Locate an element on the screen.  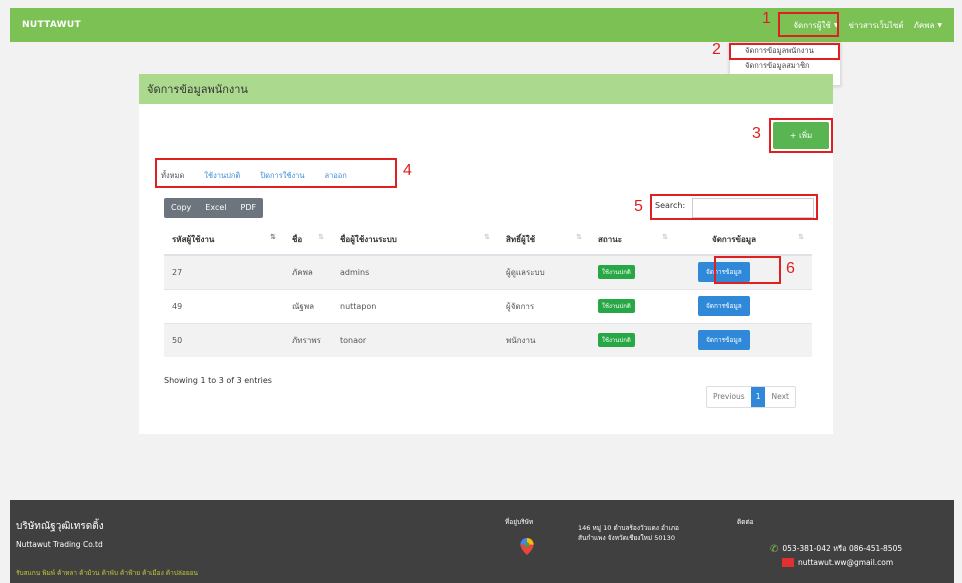
annotation-marker-1: 1 is located at coordinates (766, 18).